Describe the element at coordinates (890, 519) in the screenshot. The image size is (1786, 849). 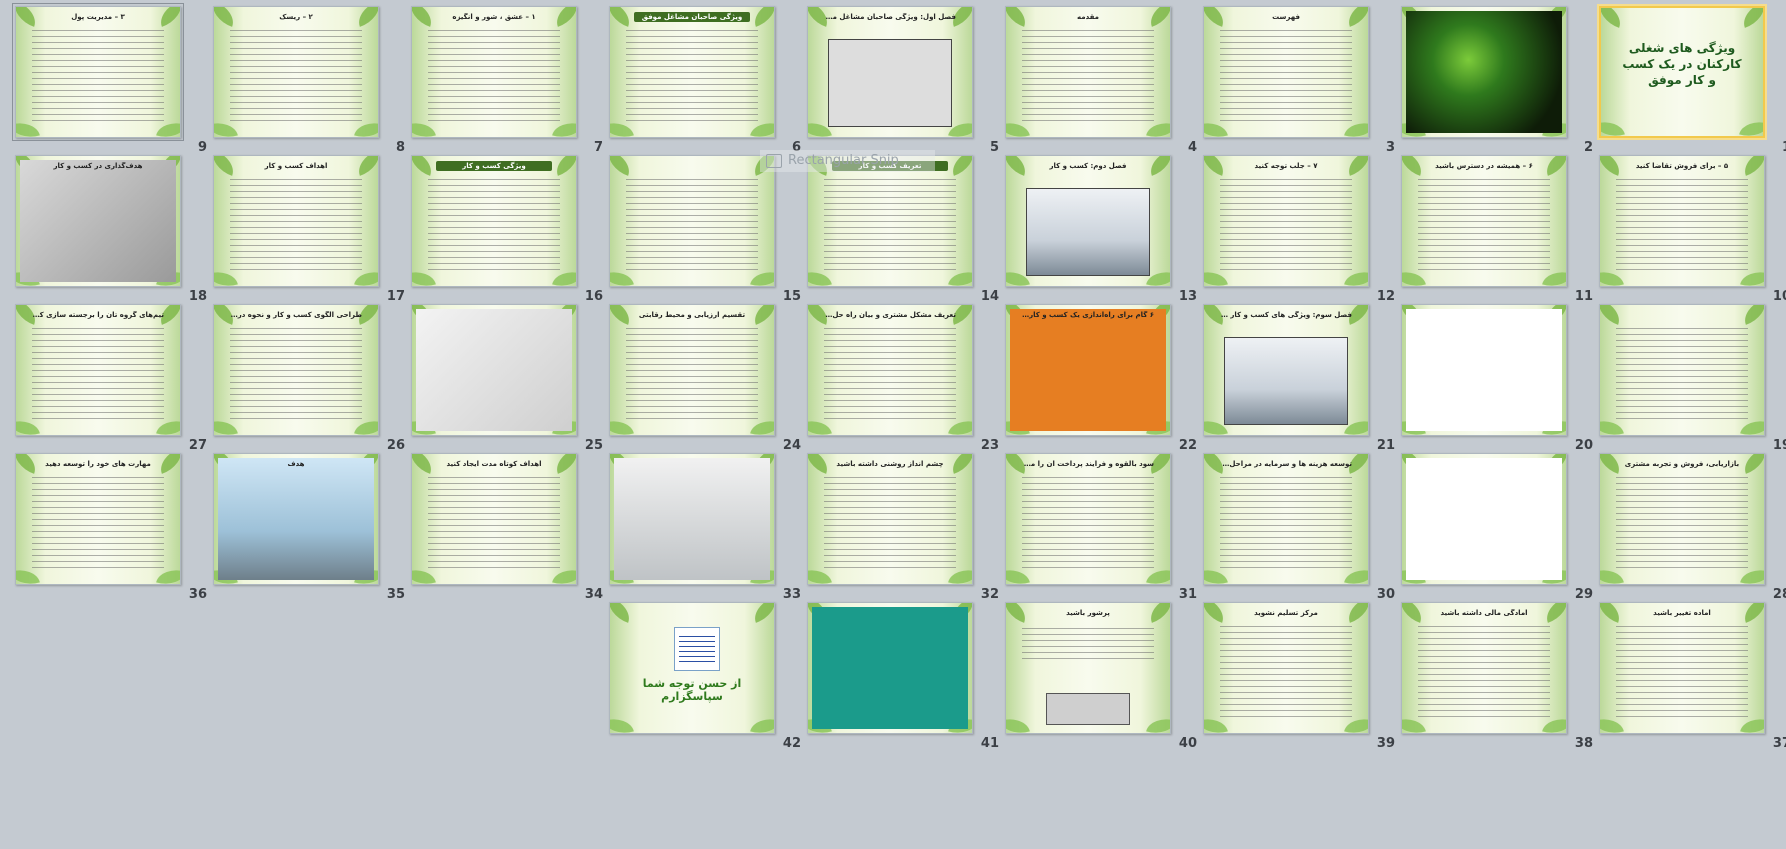
I see `slide-thumbnail: چشم انداز روشنی داشته باشید` at that location.